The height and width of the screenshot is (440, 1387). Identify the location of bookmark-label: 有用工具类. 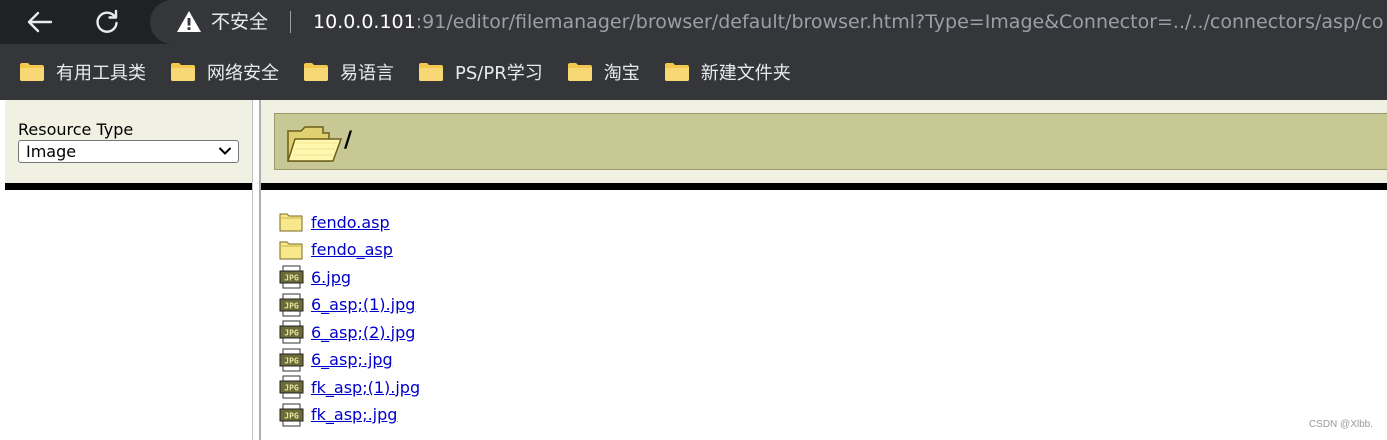
(101, 73).